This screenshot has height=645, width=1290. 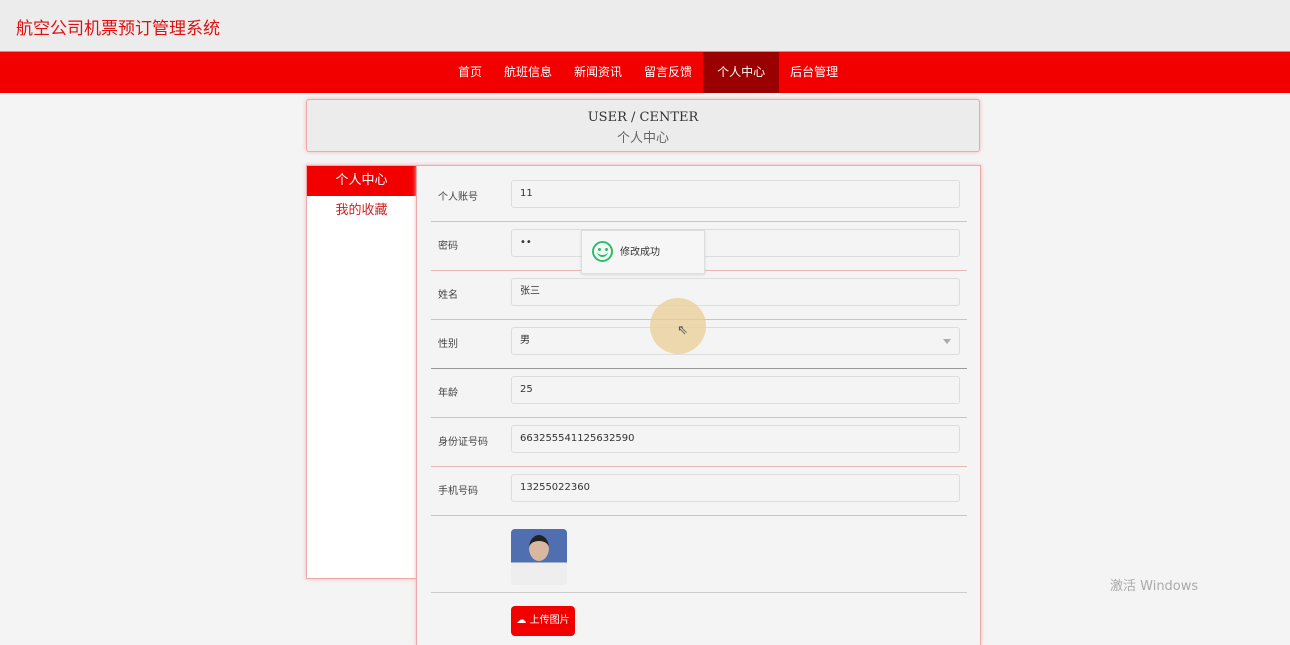 I want to click on smile-icon, so click(x=602, y=251).